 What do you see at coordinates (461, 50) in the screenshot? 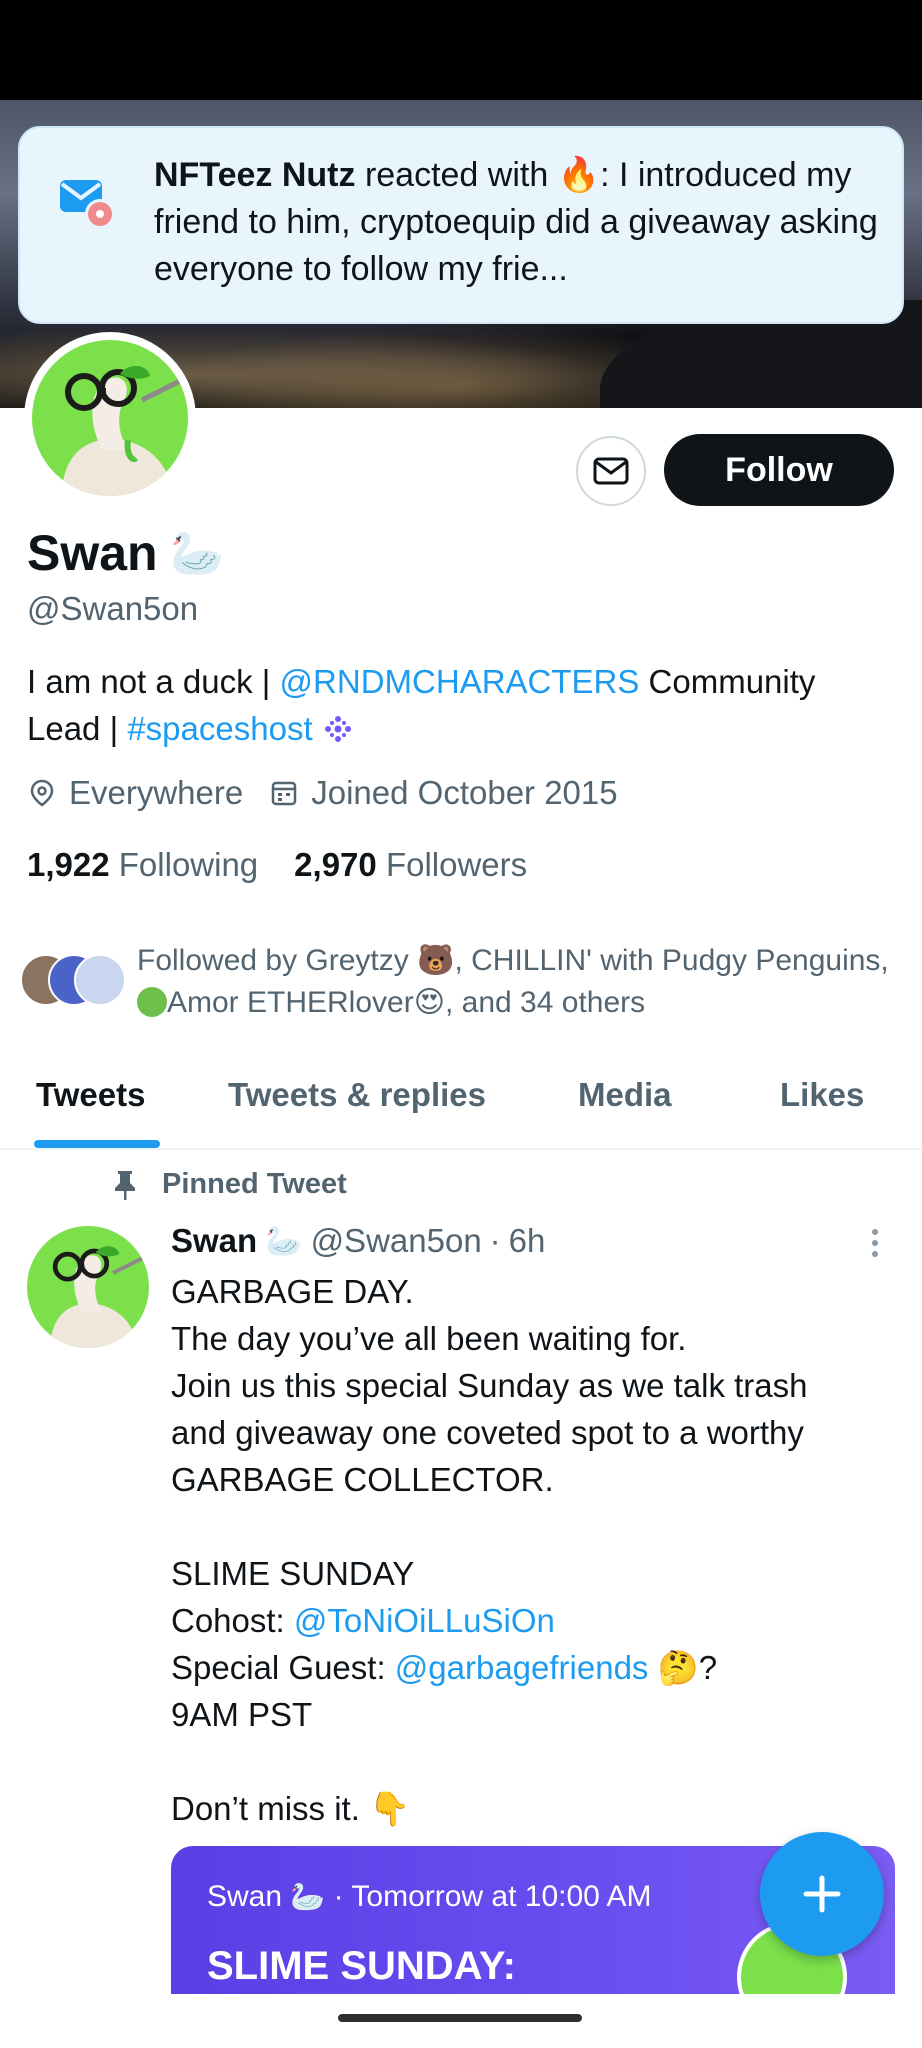
I see `status-bar` at bounding box center [461, 50].